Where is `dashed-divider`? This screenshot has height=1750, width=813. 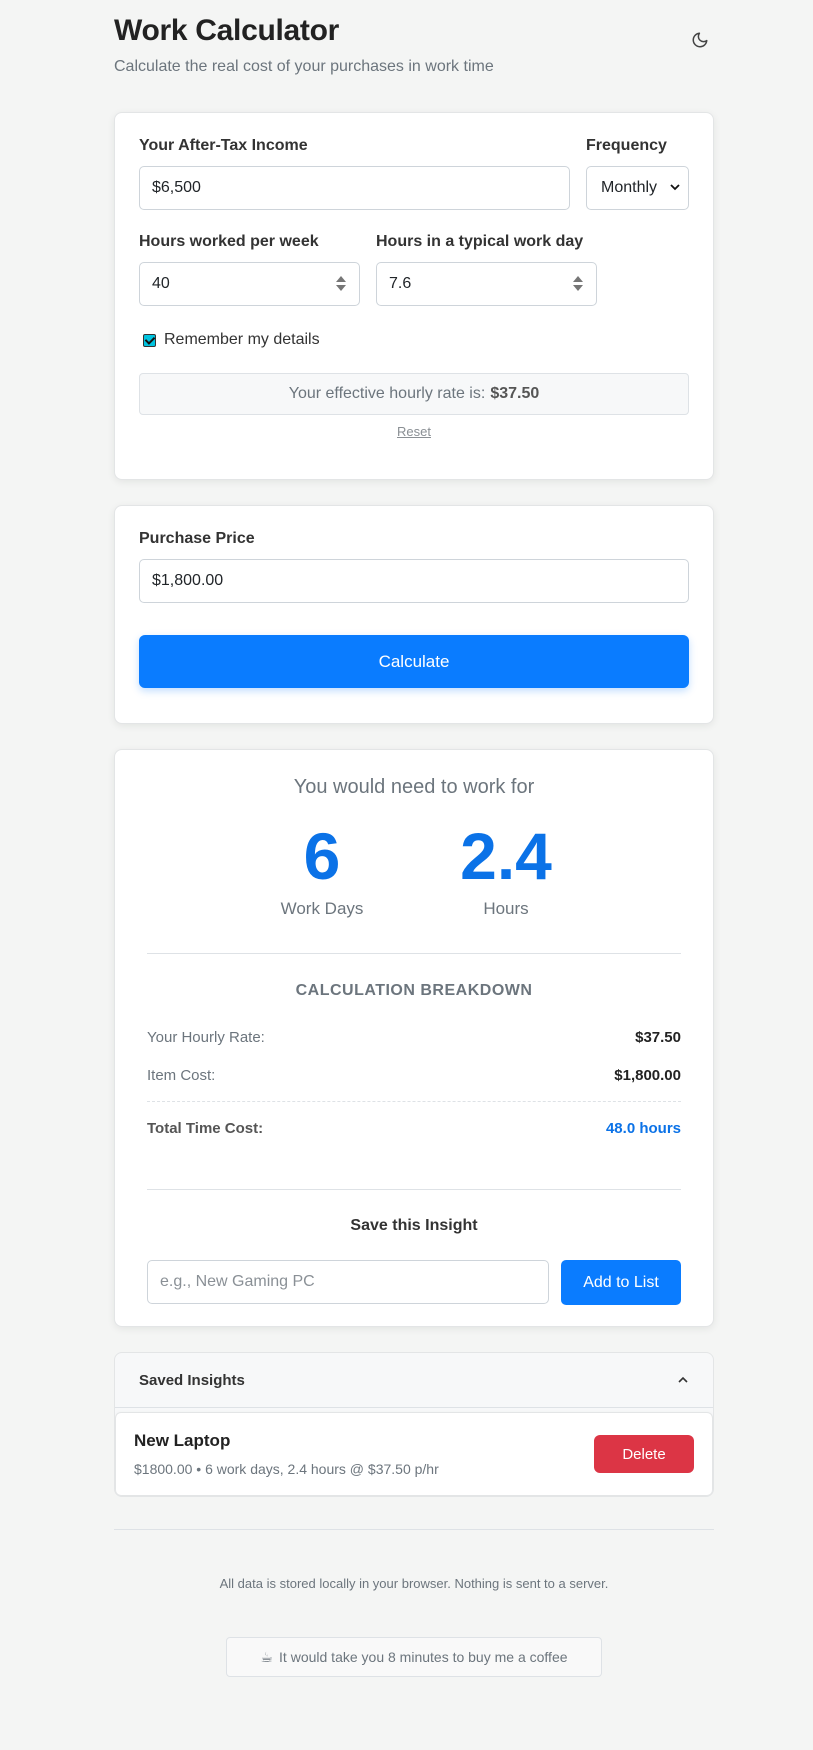 dashed-divider is located at coordinates (414, 1101).